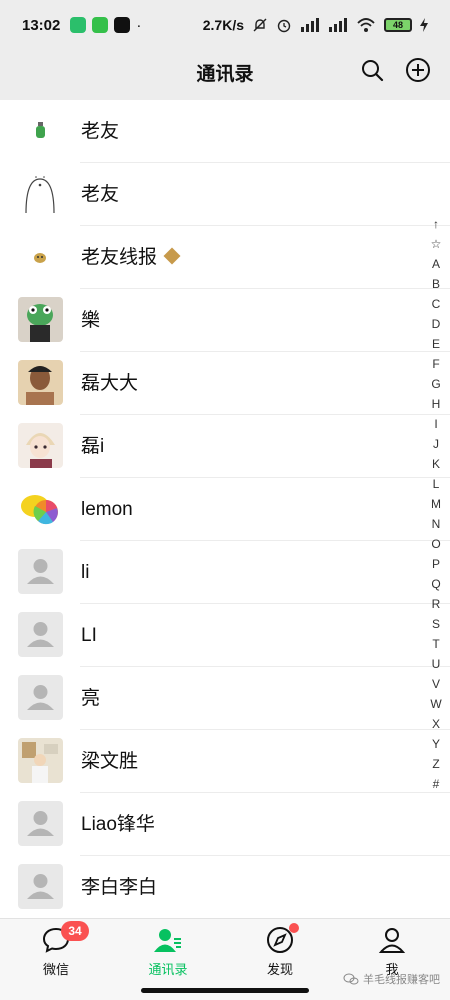 This screenshot has width=450, height=1000. I want to click on tab-contacts: 通讯录, so click(168, 953).